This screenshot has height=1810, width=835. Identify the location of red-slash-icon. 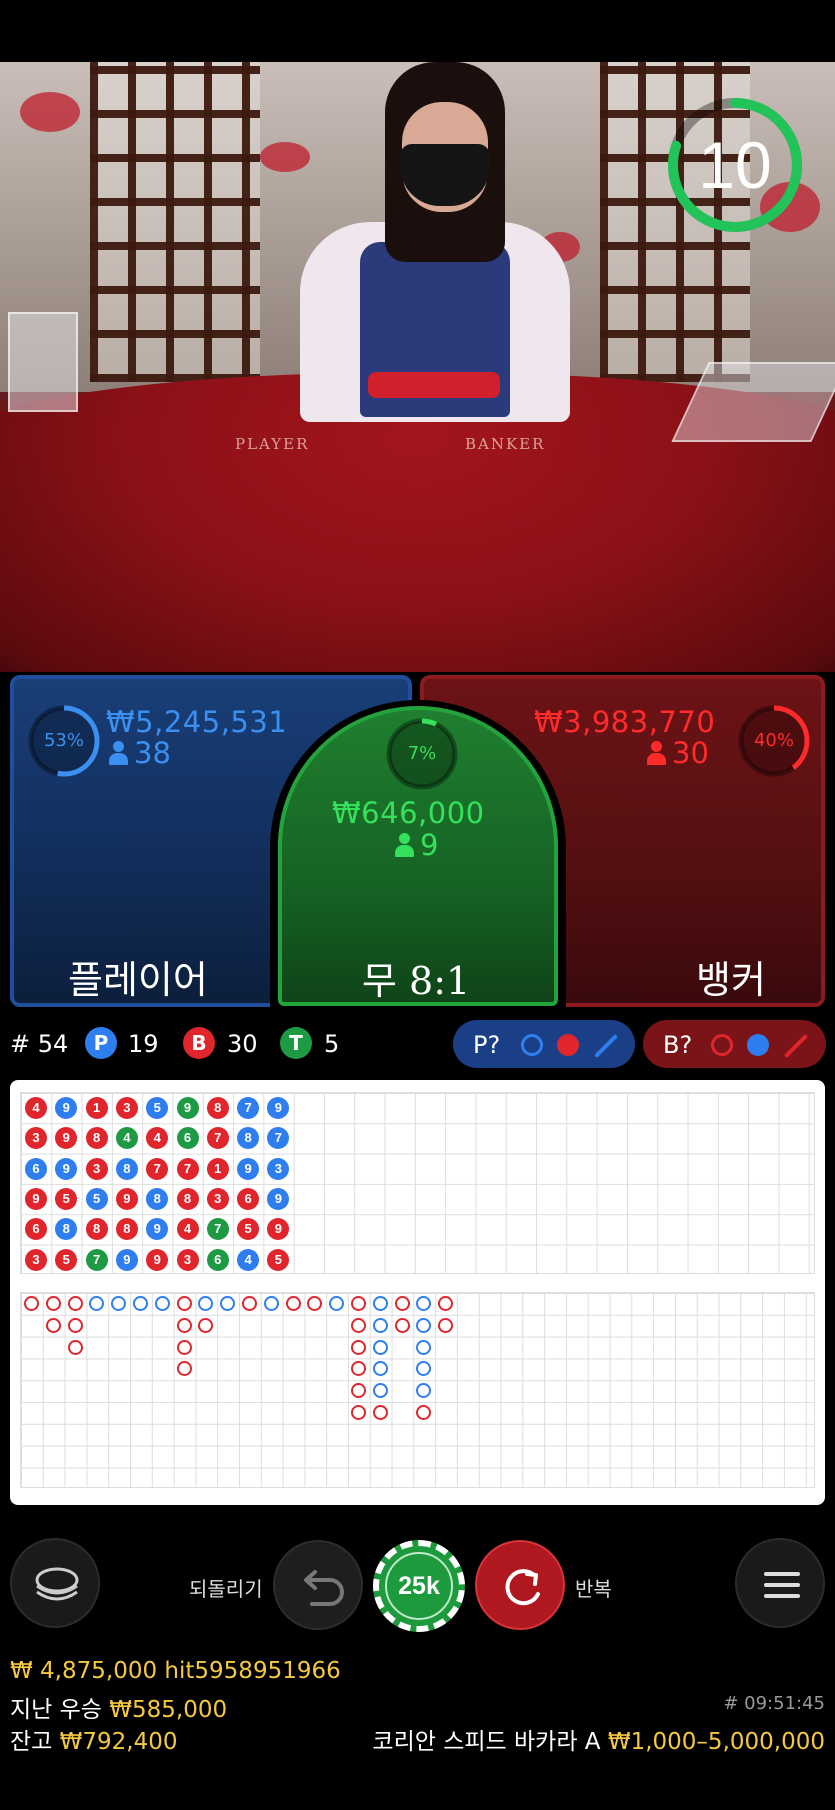
(796, 1046).